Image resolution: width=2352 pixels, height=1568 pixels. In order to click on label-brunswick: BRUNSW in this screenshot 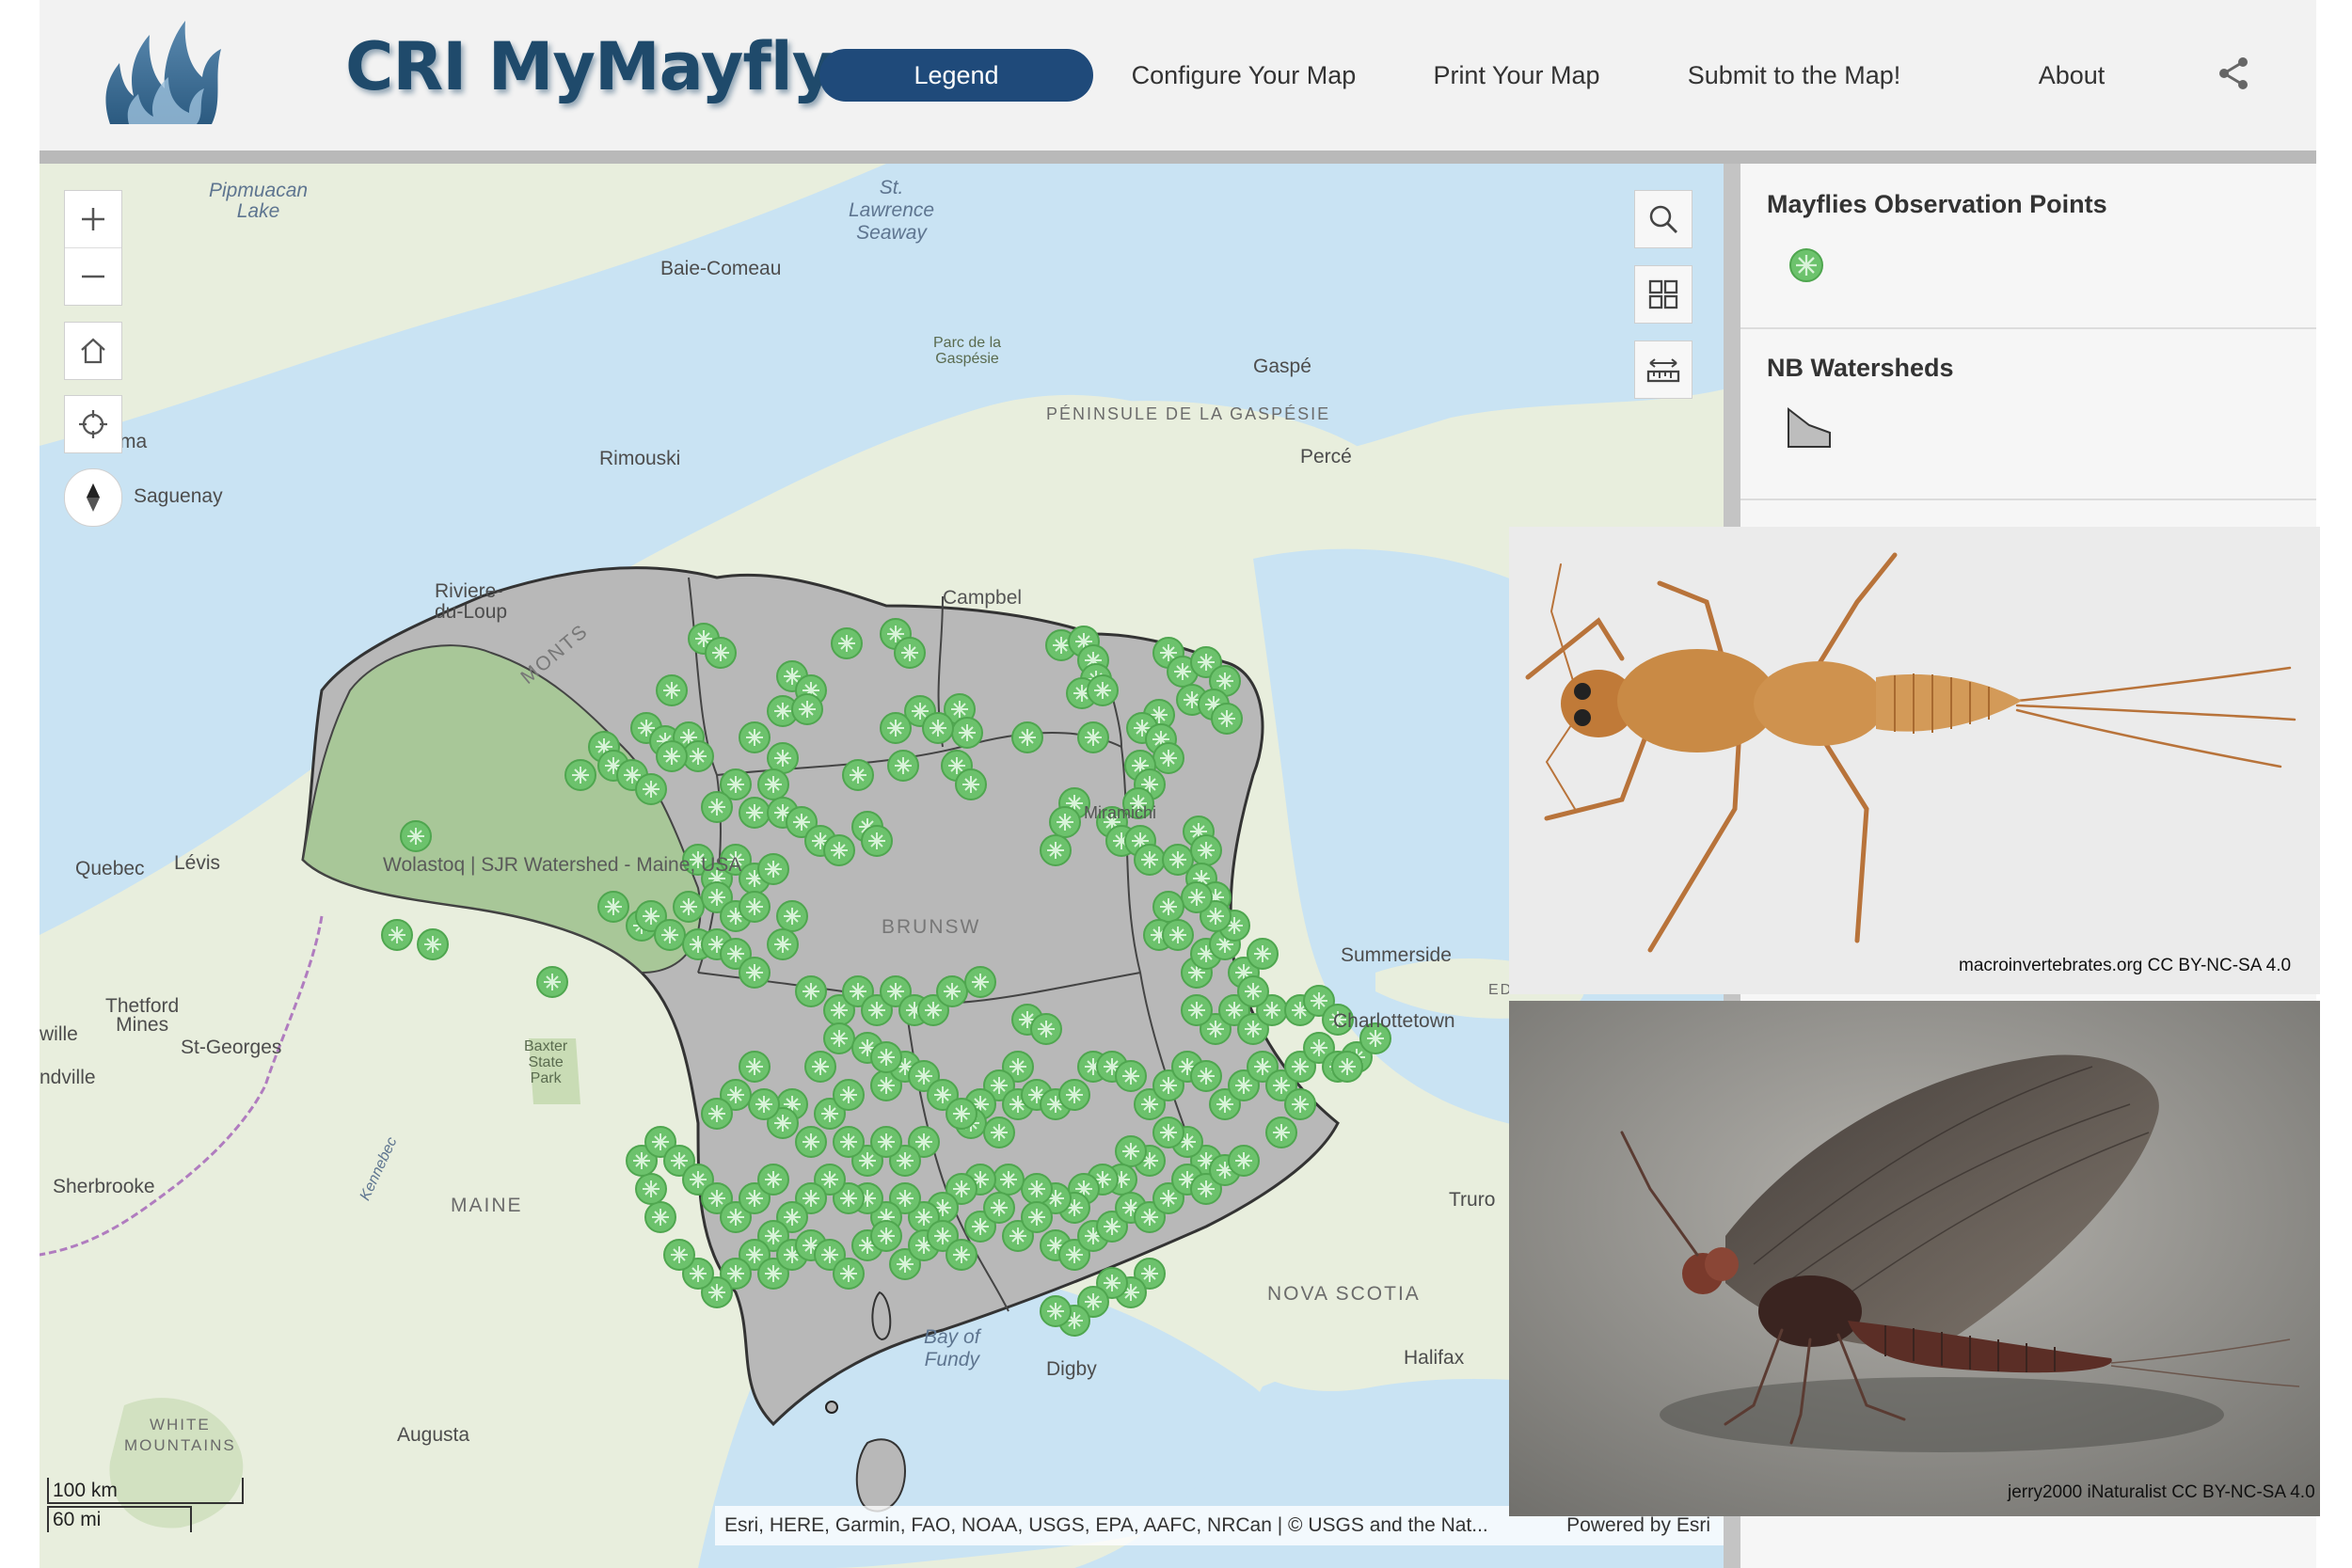, I will do `click(931, 927)`.